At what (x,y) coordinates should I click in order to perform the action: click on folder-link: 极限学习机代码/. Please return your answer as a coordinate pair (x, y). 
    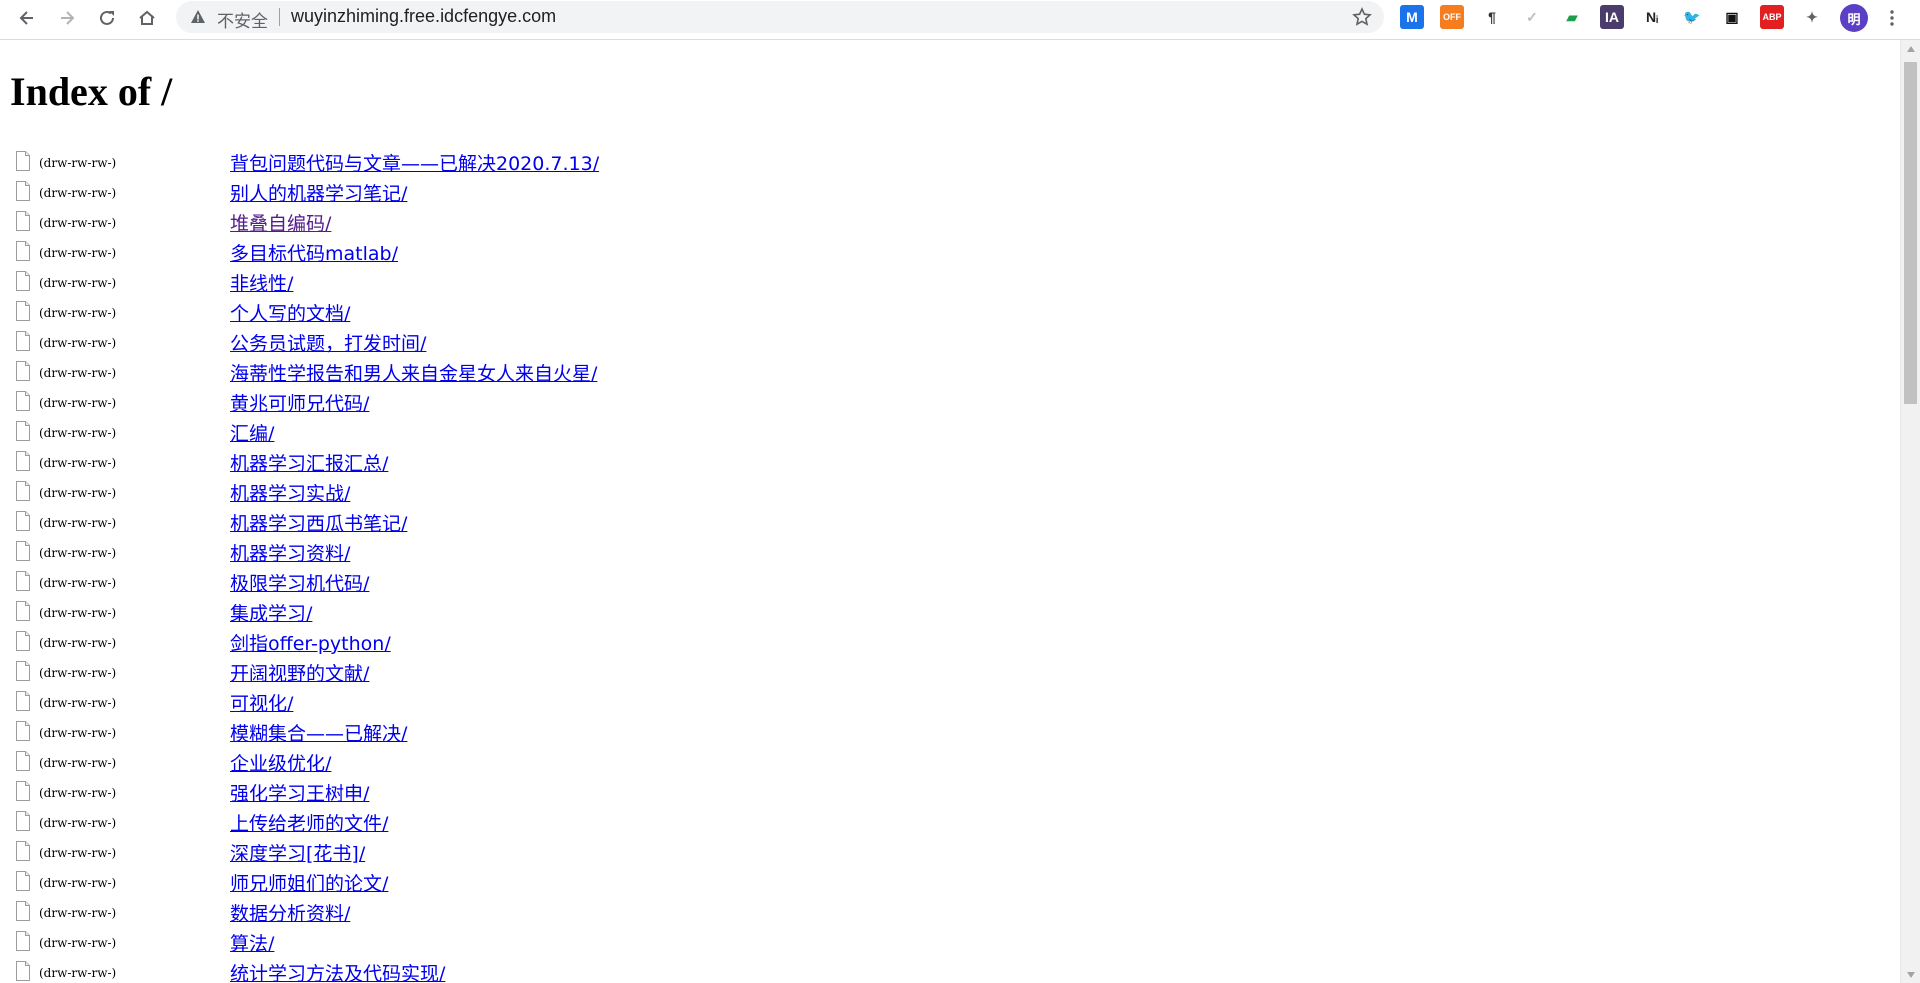
    Looking at the image, I should click on (299, 582).